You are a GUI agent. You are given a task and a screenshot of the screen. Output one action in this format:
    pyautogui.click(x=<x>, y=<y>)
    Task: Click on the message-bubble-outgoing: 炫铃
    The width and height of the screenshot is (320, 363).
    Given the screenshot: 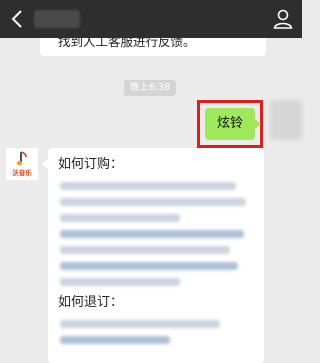 What is the action you would take?
    pyautogui.click(x=233, y=124)
    